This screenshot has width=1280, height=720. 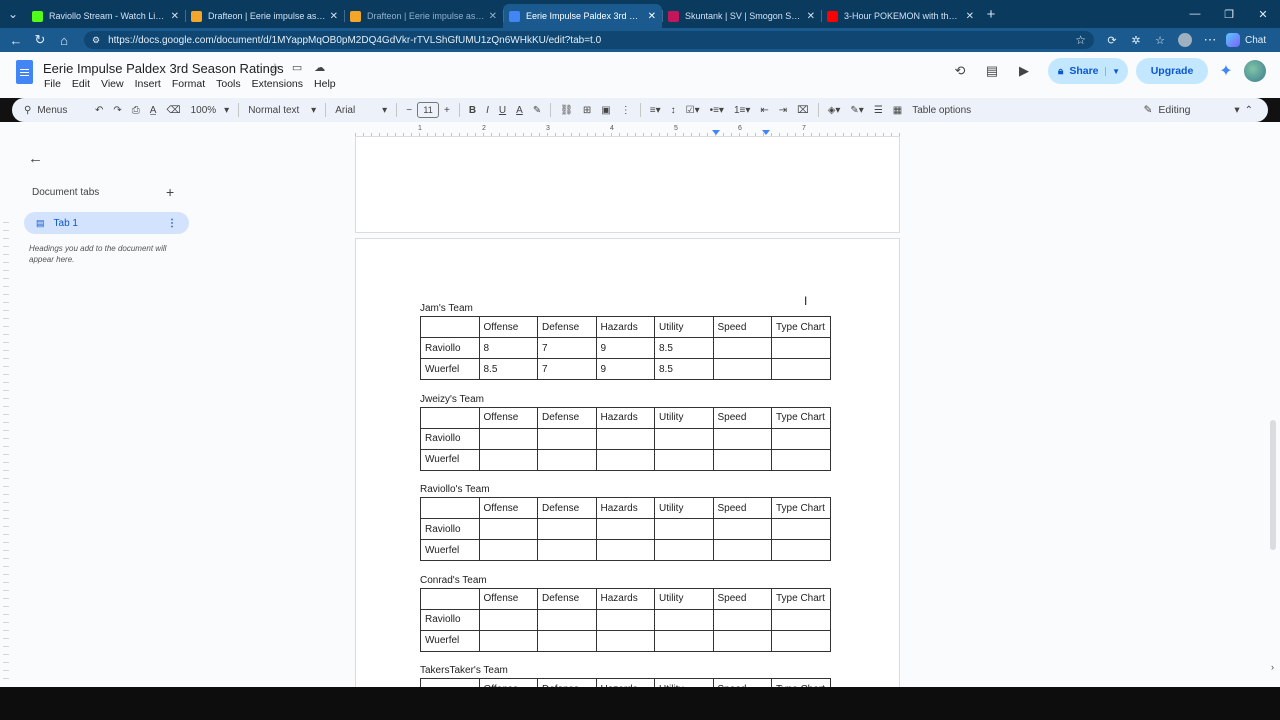 I want to click on browser-tab: 3-Hour POKEMON with the M ✕, so click(x=900, y=16).